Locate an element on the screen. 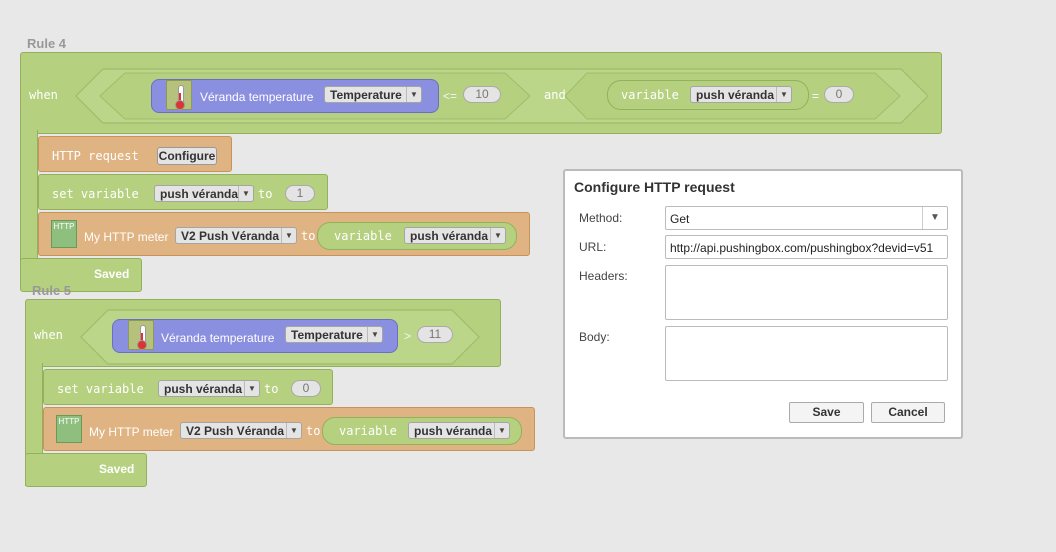 The width and height of the screenshot is (1056, 552). http-request-label: HTTP request is located at coordinates (95, 156).